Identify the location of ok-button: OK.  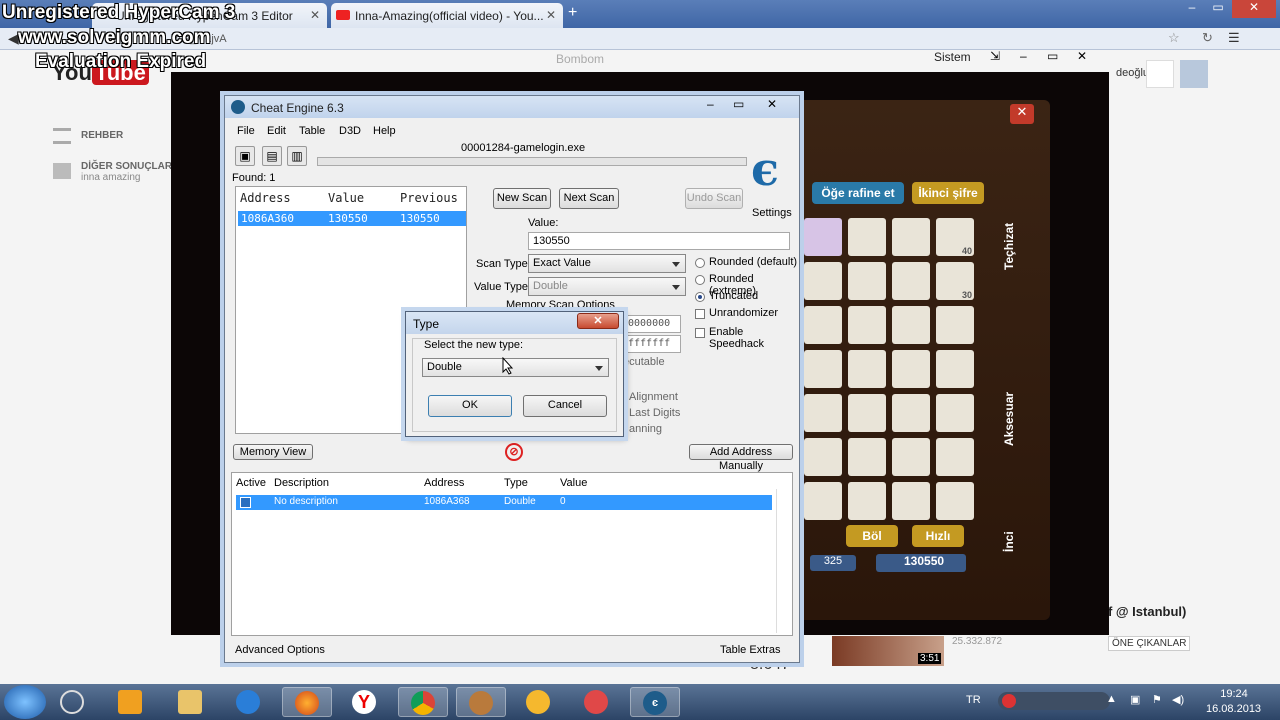
(470, 406).